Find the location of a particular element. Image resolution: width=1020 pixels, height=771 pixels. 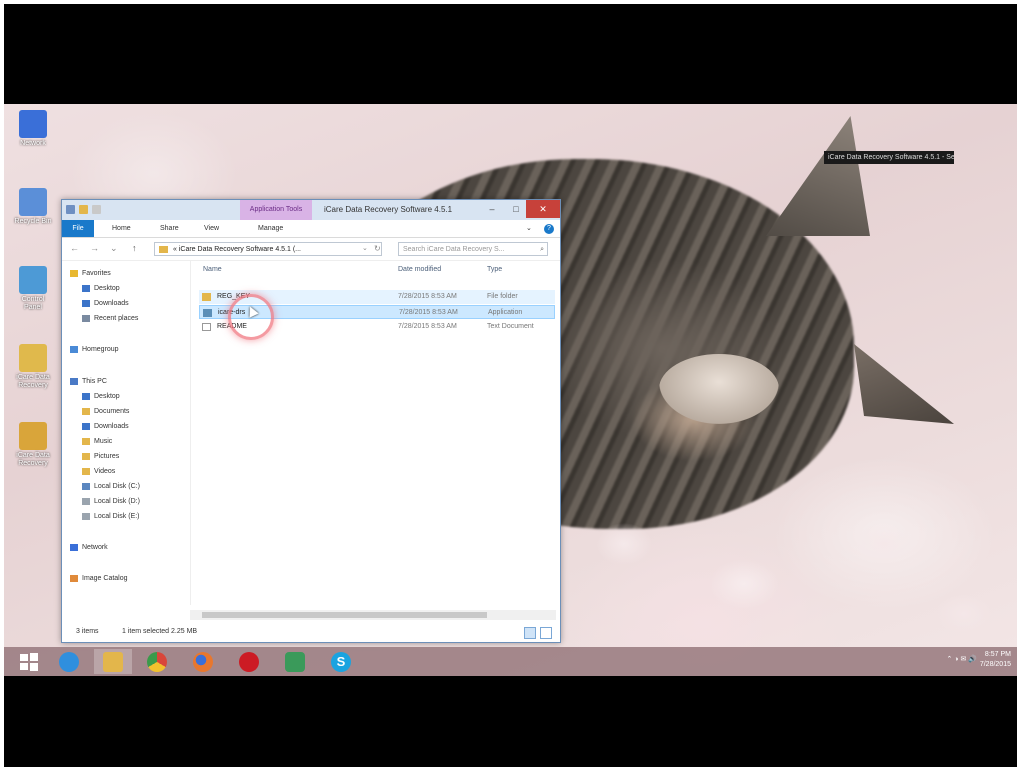

start-button is located at coordinates (29, 661).